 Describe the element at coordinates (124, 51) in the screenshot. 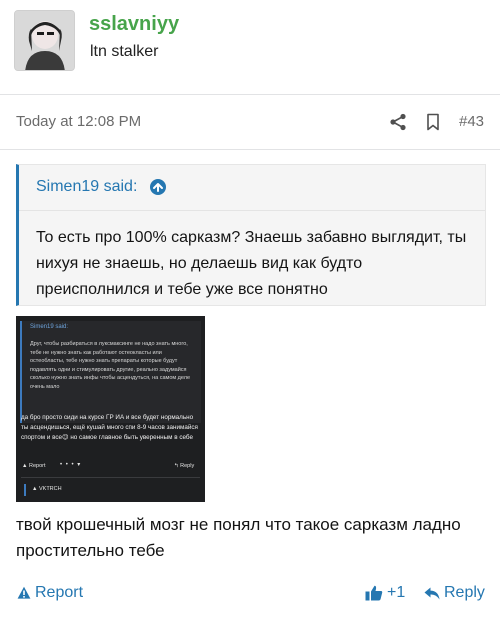

I see `user-title: ltn stalker` at that location.